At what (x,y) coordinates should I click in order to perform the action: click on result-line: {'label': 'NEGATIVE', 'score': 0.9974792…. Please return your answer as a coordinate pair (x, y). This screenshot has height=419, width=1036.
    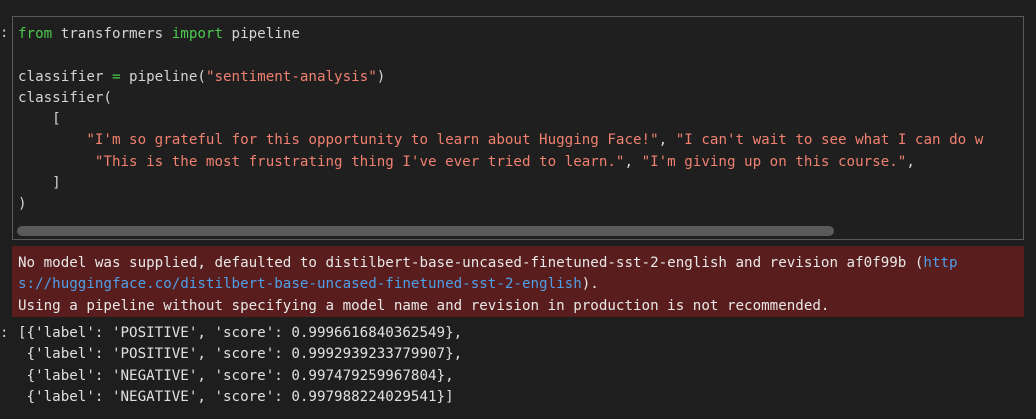
    Looking at the image, I should click on (236, 375).